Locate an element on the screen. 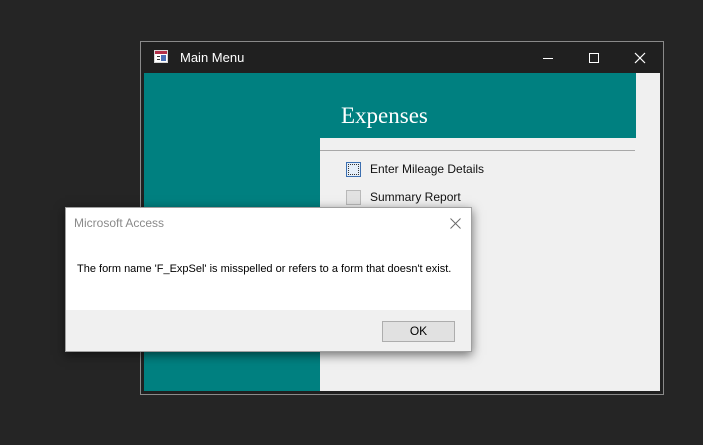 The image size is (703, 445). minimize-icon is located at coordinates (548, 58).